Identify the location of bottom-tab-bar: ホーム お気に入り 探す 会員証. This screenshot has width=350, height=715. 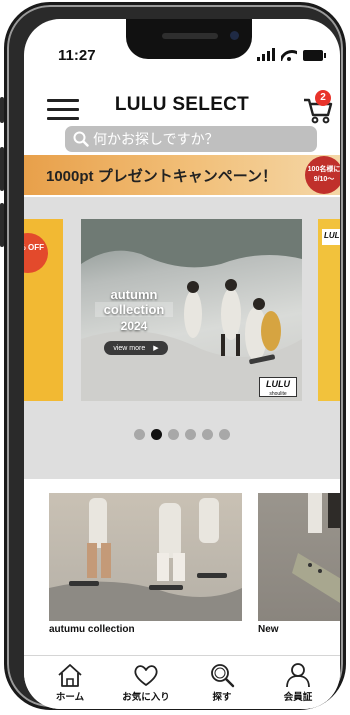
(182, 682).